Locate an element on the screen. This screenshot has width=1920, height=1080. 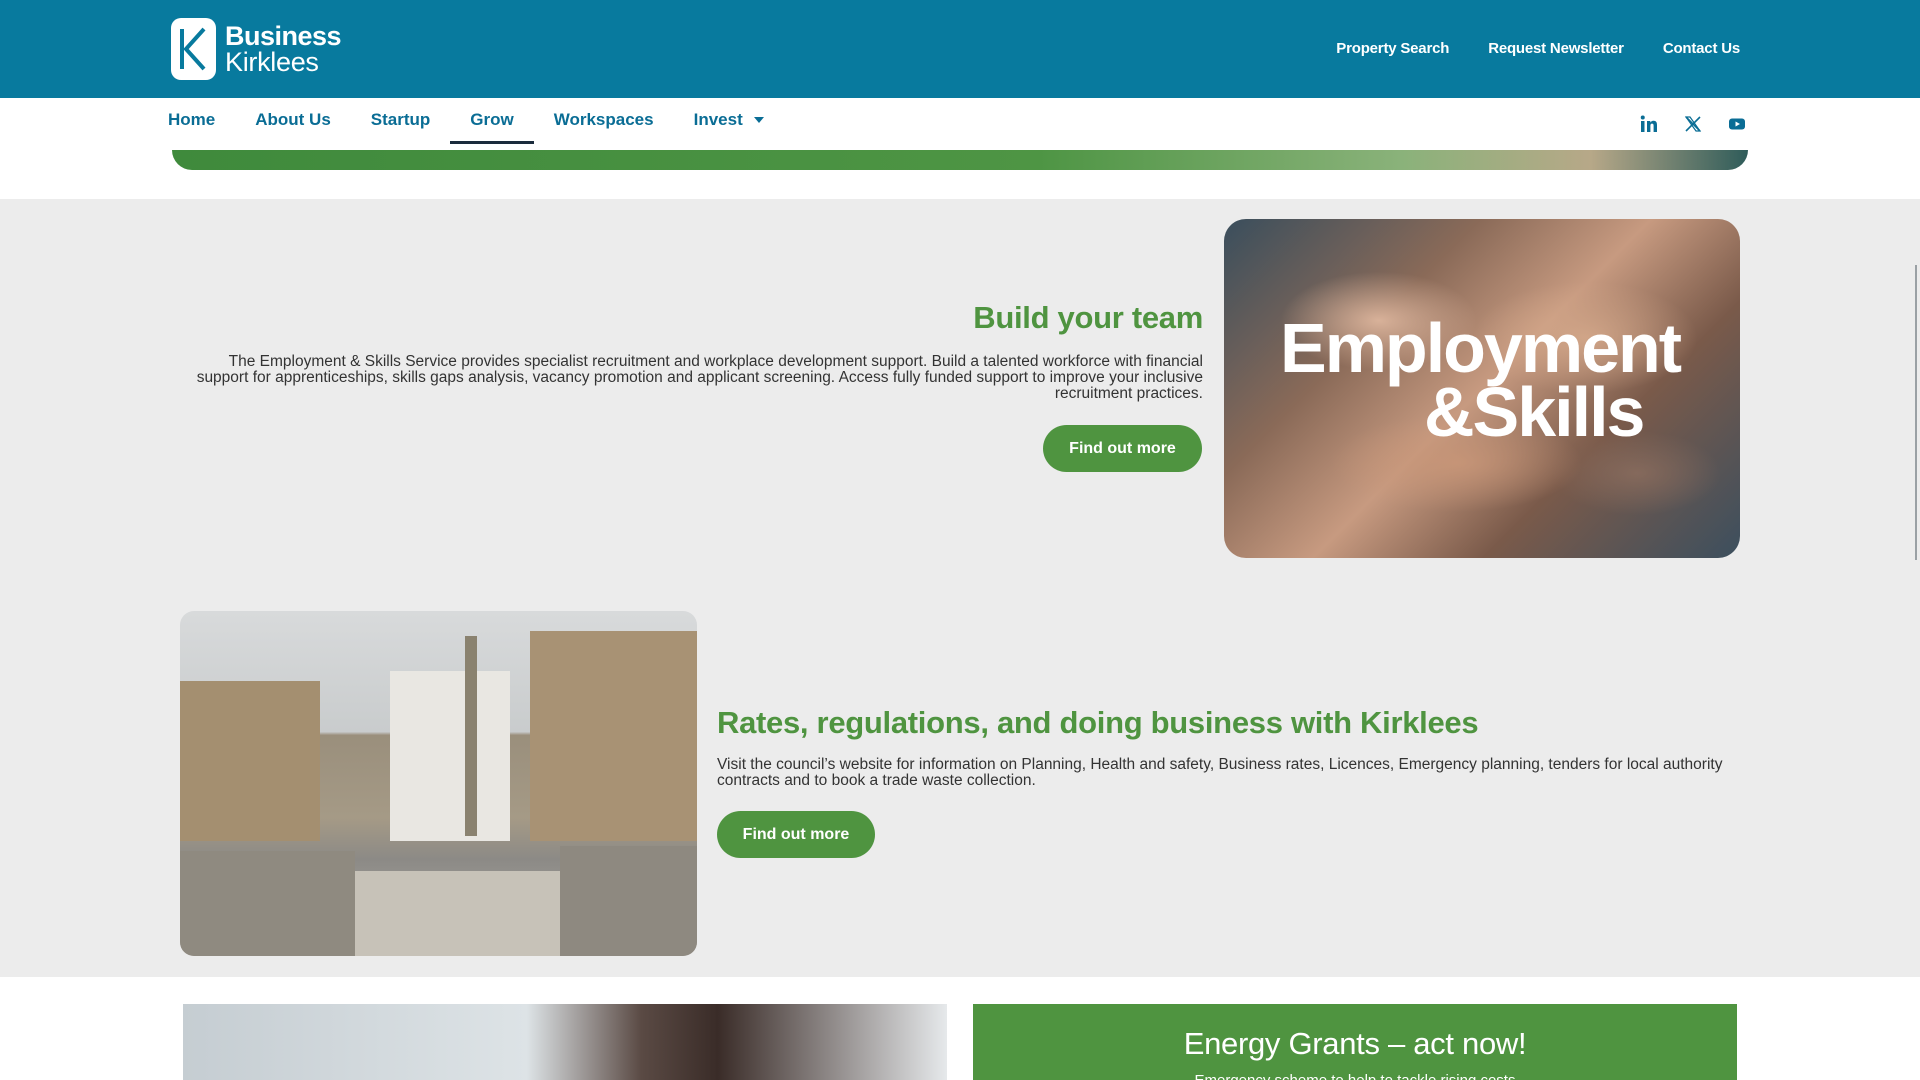
logo-text: Business Kirklees is located at coordinates (283, 49).